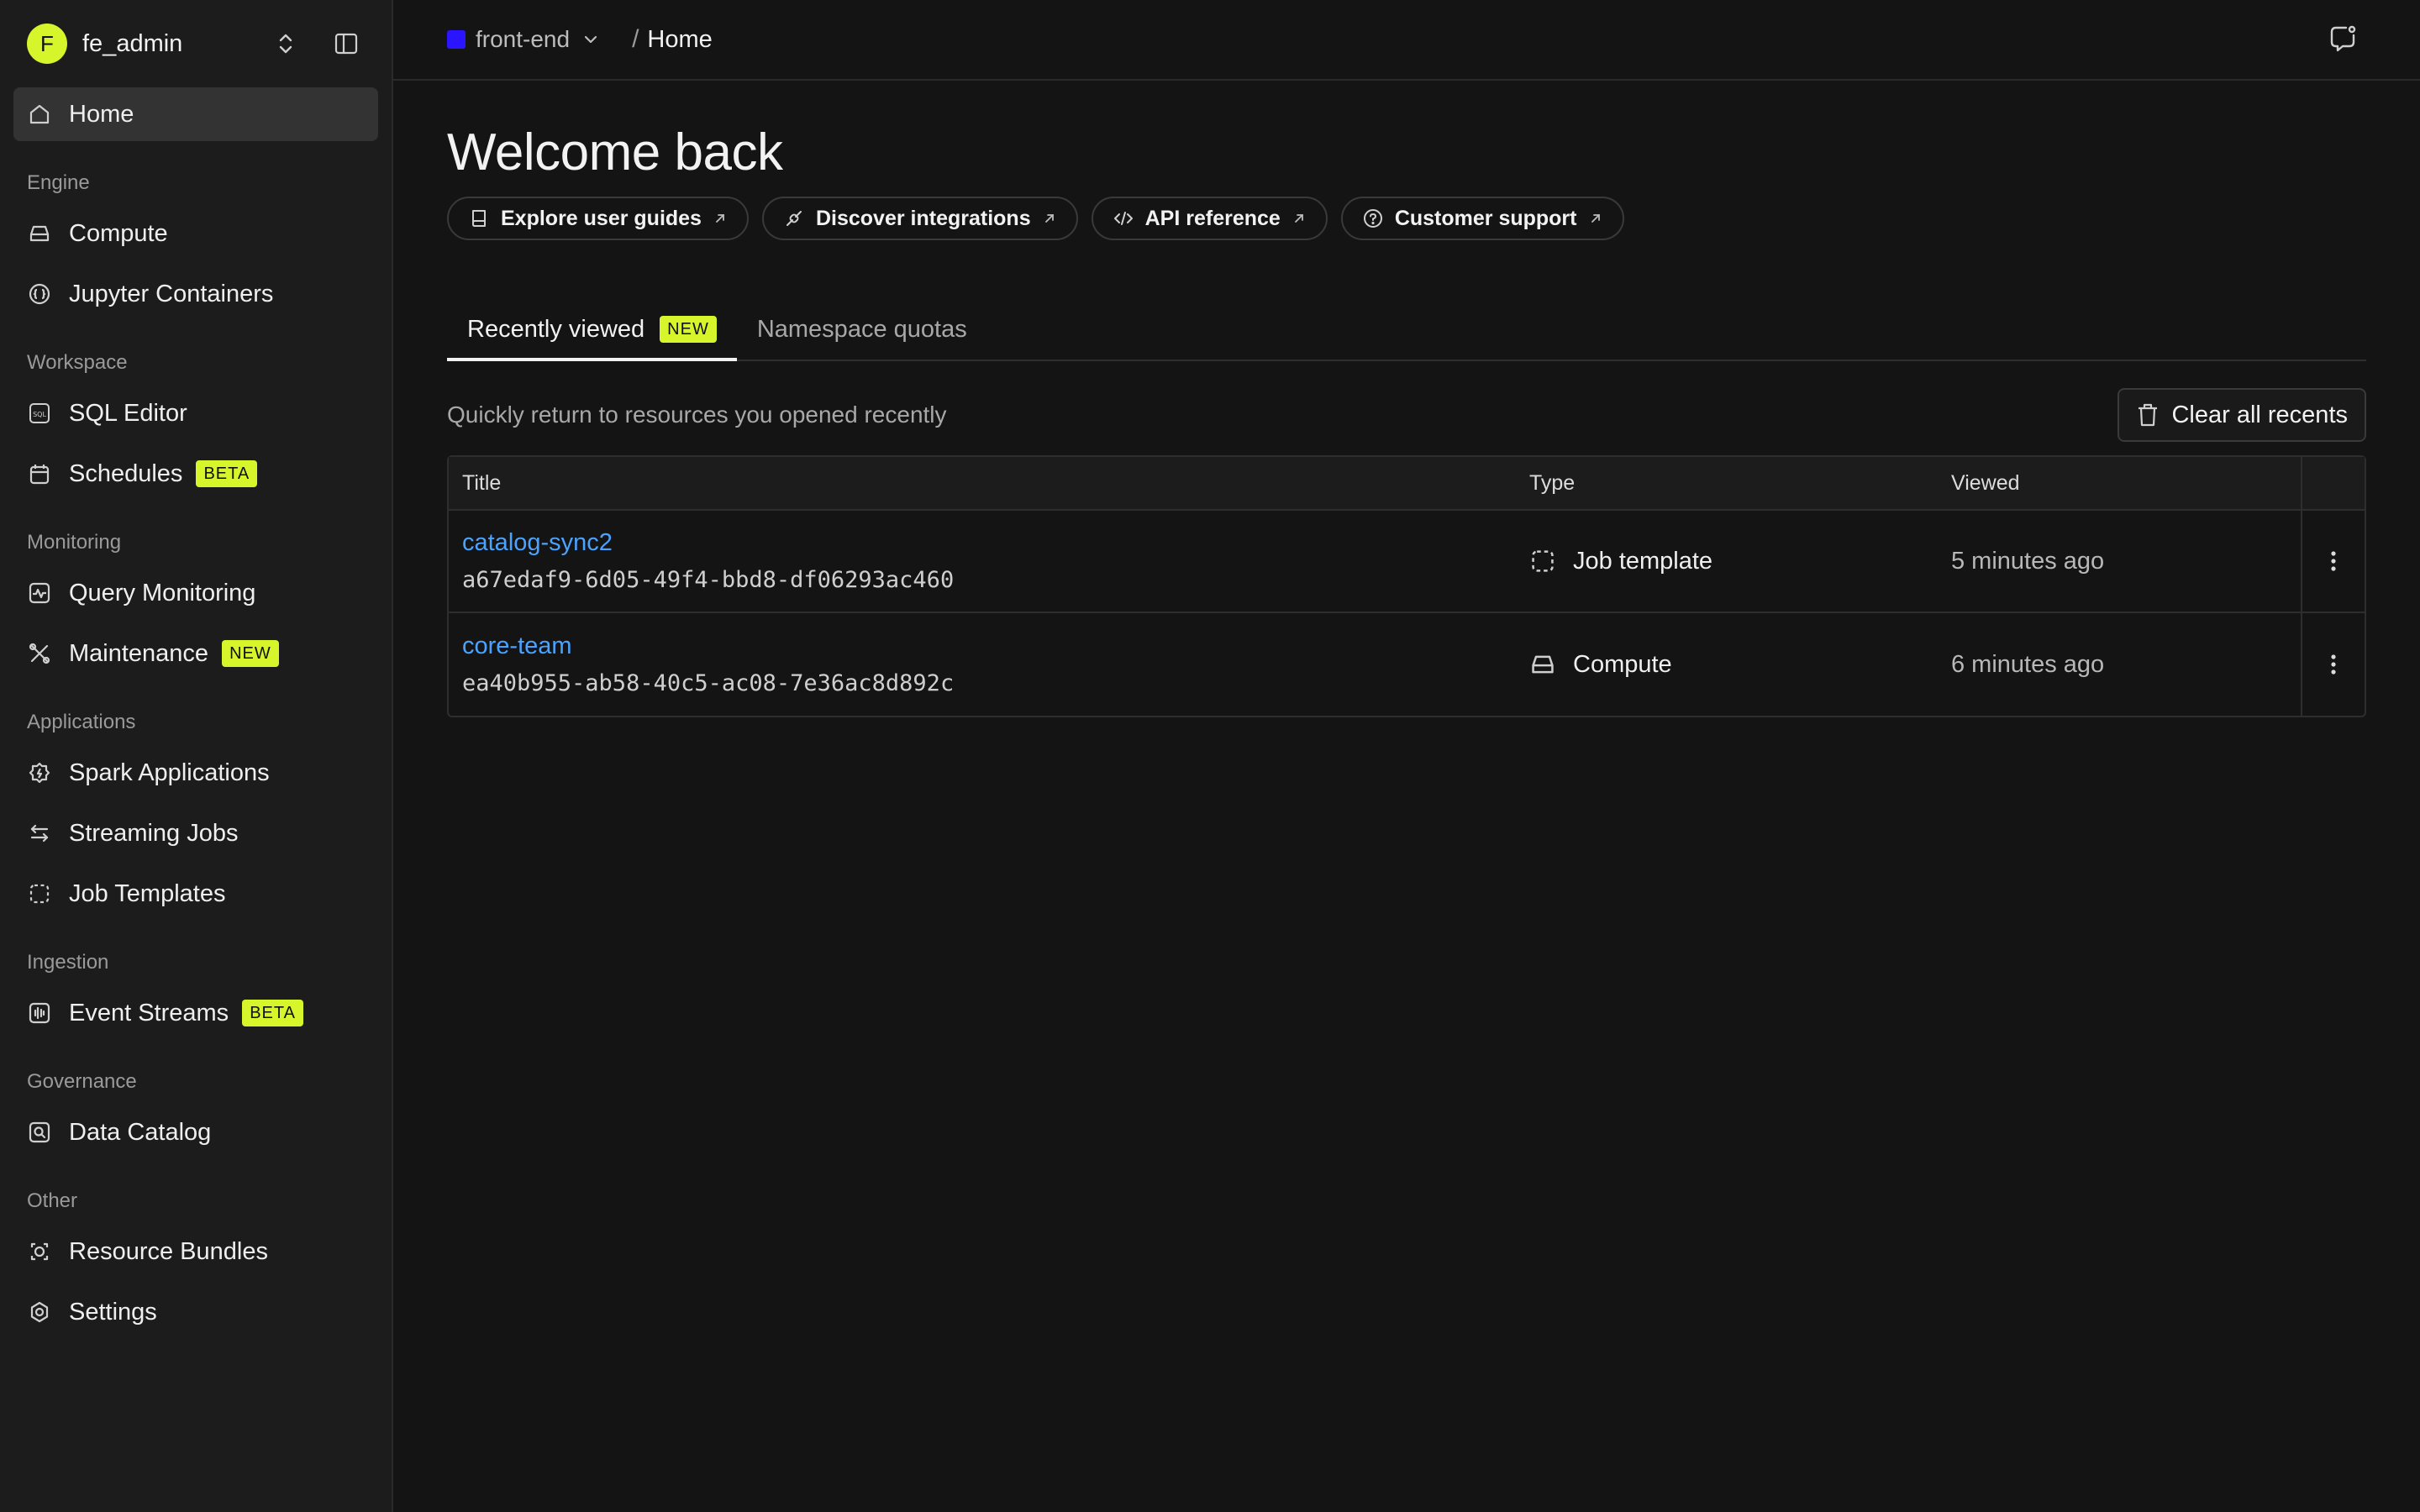 The height and width of the screenshot is (1512, 2420). I want to click on sql-icon: SQL, so click(39, 413).